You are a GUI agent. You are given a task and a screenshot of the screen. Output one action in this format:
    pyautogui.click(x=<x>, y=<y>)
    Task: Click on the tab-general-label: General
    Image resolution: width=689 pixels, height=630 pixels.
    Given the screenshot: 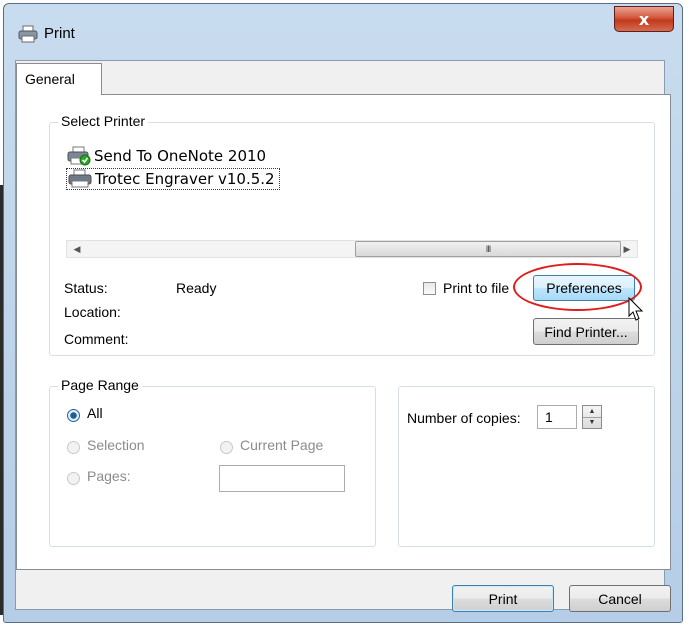 What is the action you would take?
    pyautogui.click(x=50, y=79)
    